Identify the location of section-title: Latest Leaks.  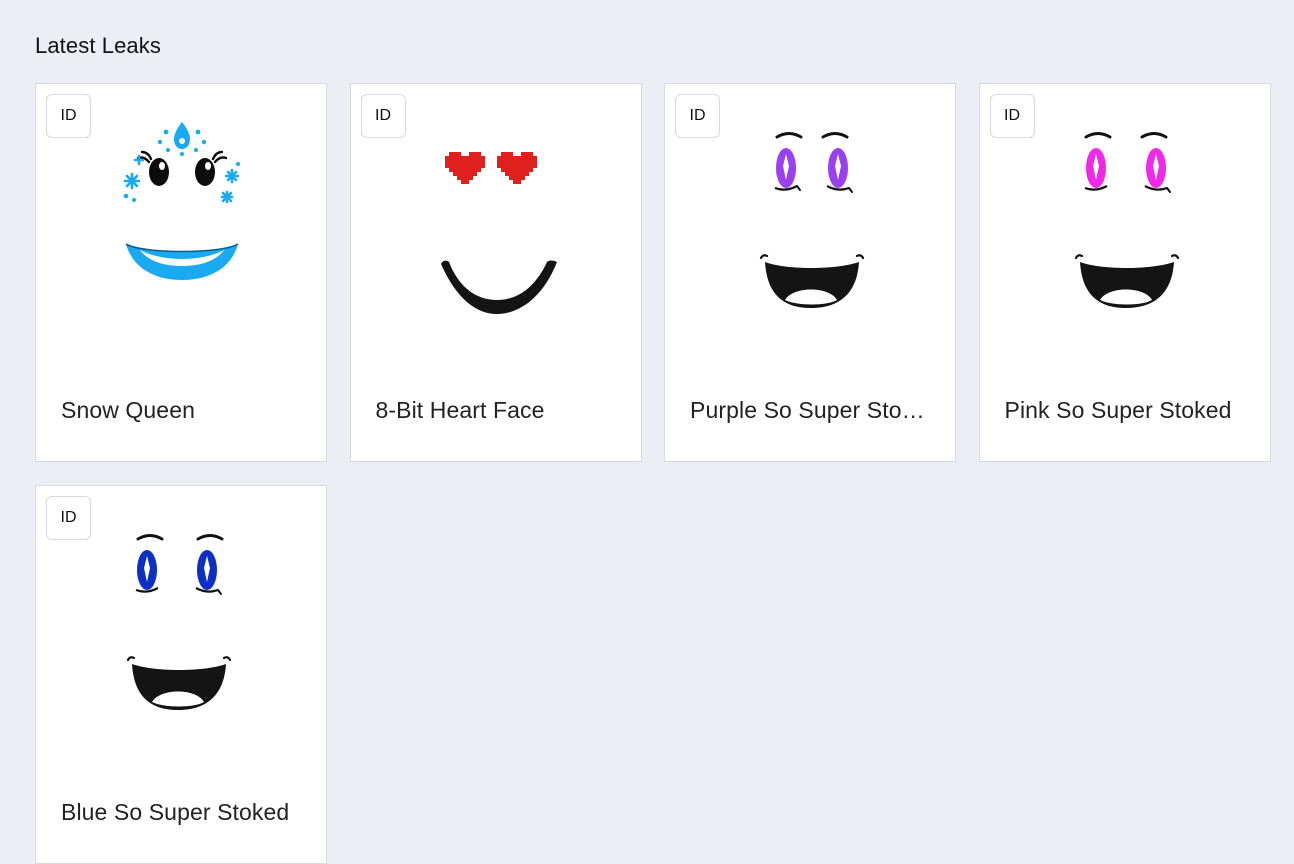
(98, 45).